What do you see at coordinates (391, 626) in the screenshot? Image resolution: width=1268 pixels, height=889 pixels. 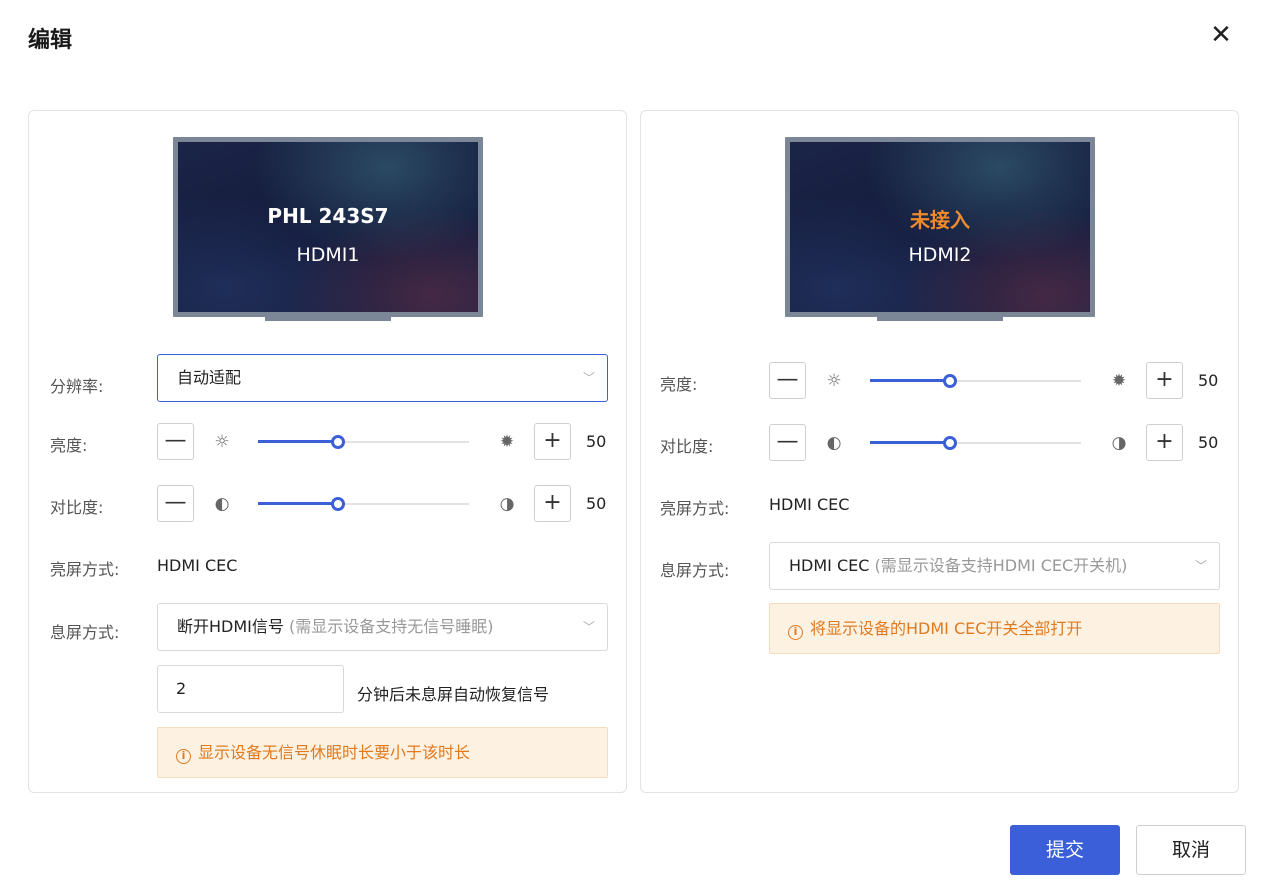 I see `screen-off-hint: (需显示设备支持无信号睡眠)` at bounding box center [391, 626].